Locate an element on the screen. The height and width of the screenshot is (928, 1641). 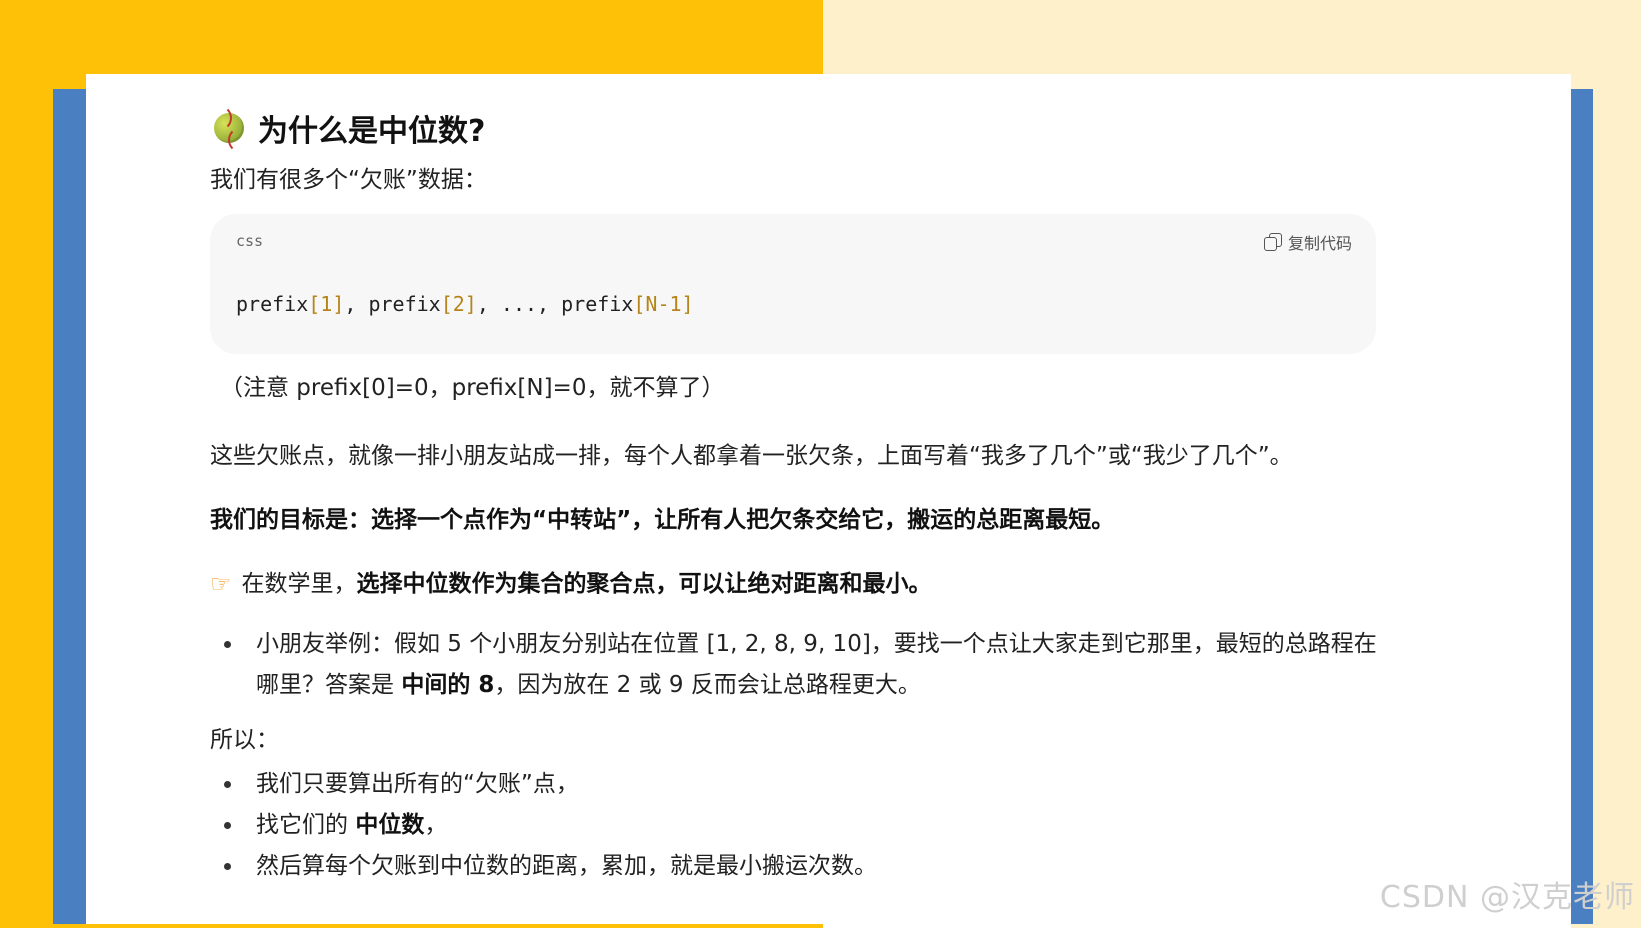
example-text-b: ，因为放在 2 或 9 反而会让总路程更大。 is located at coordinates (707, 685).